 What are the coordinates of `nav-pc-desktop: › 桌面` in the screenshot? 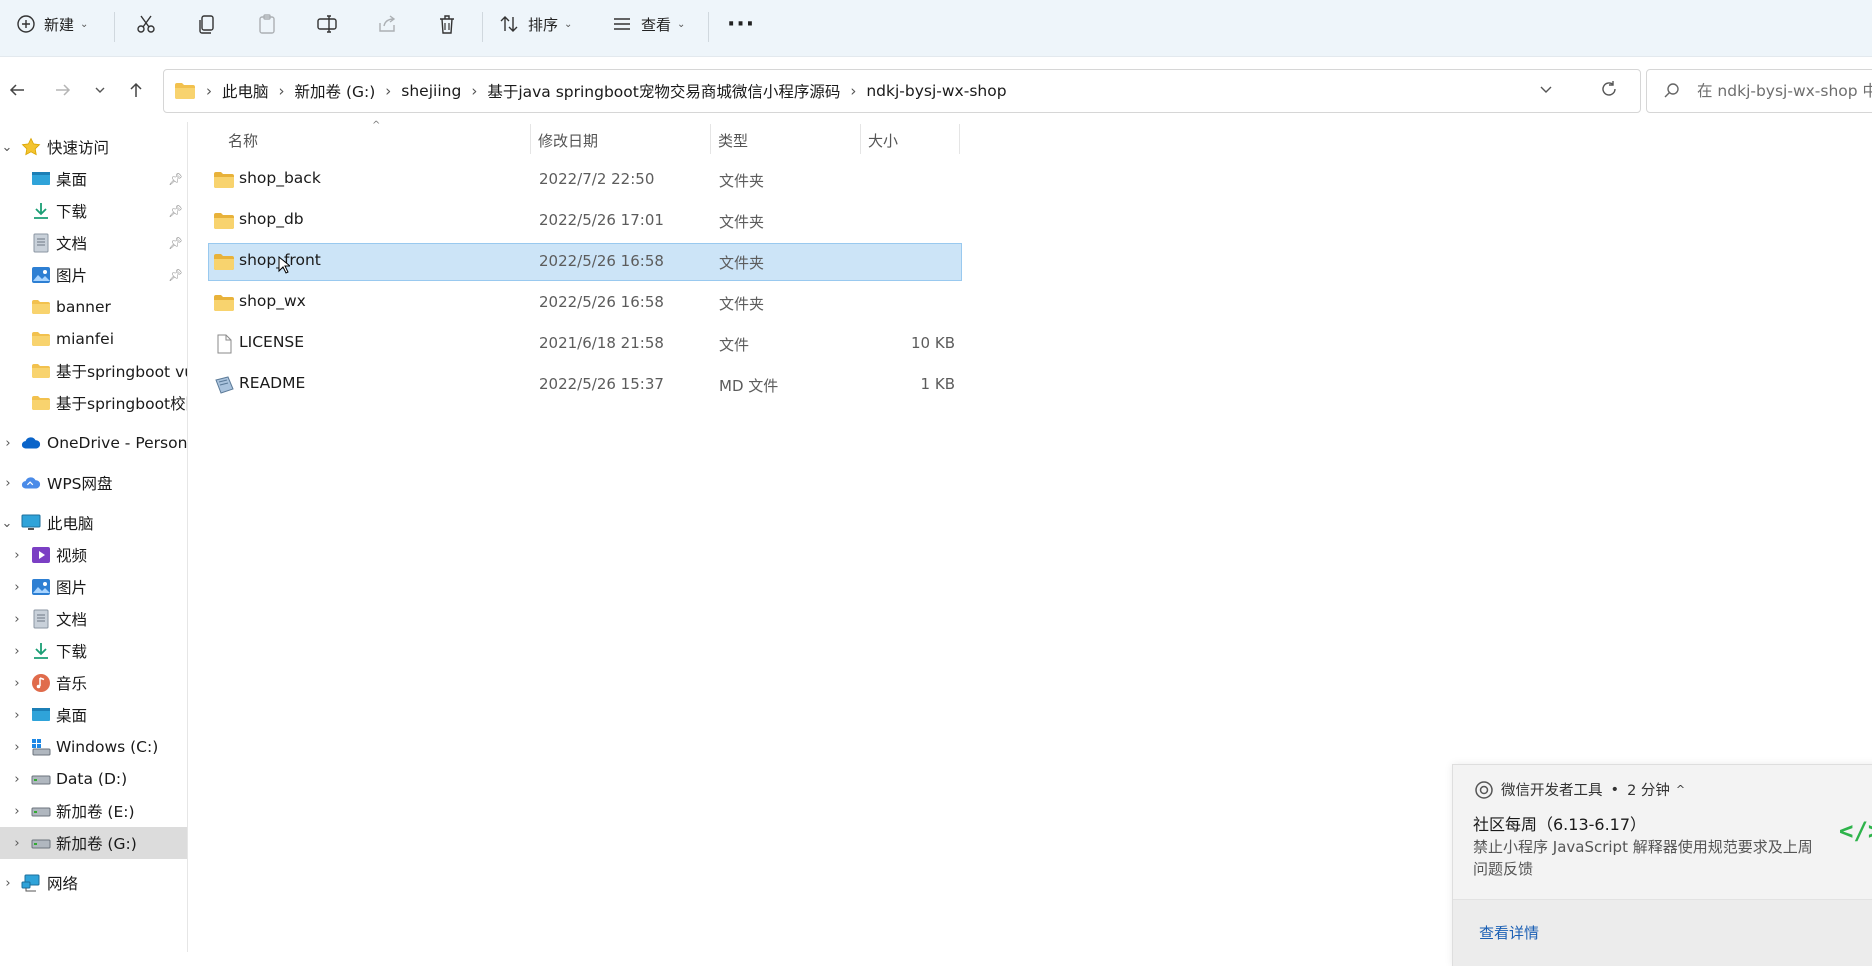 It's located at (93, 715).